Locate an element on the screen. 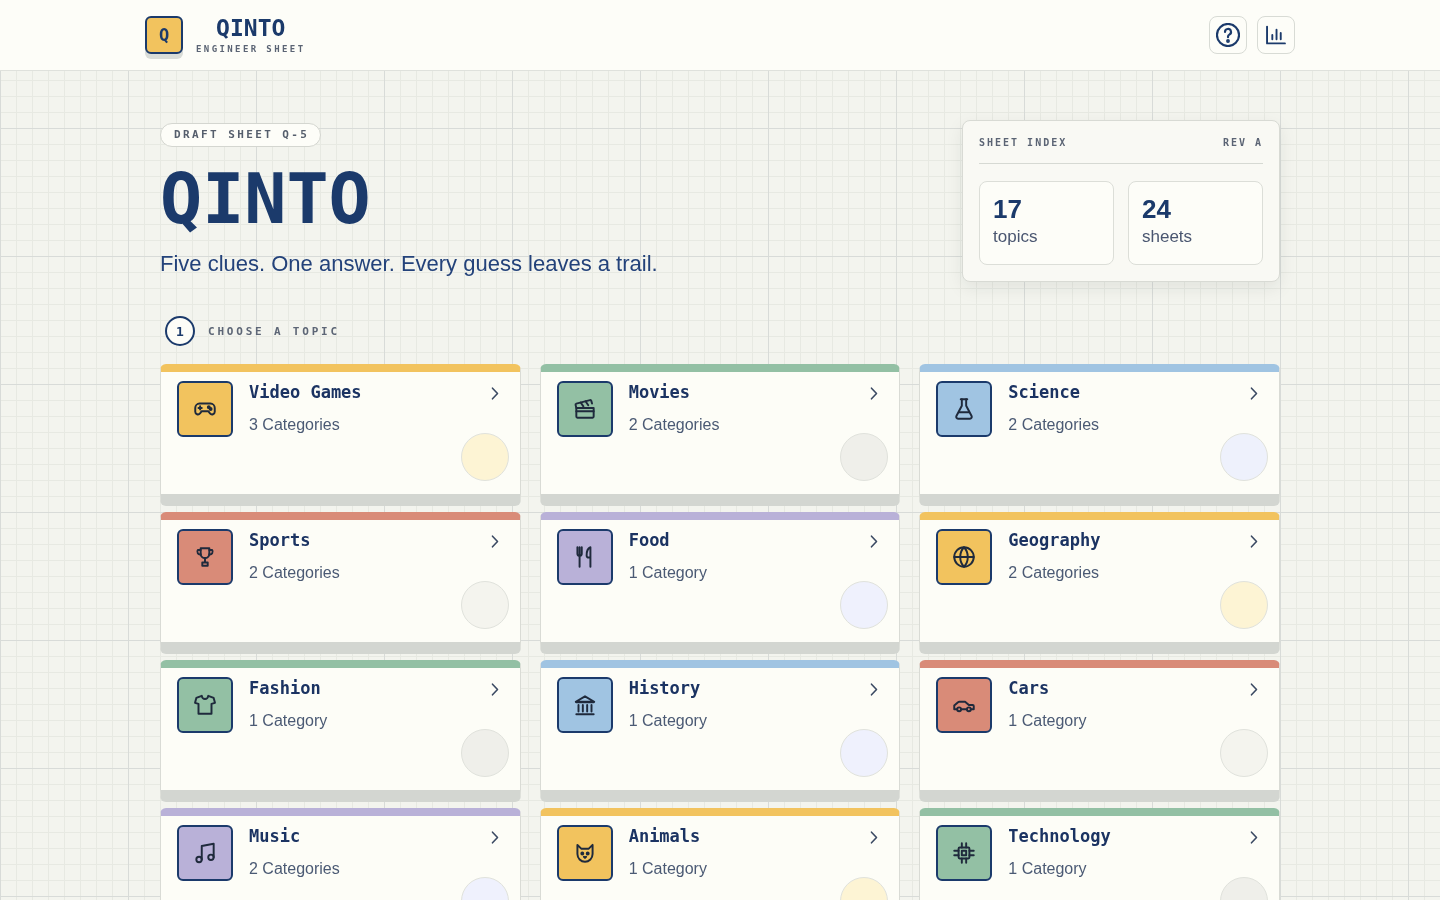 The width and height of the screenshot is (1440, 900). topic-card: Video Games 3 Categories is located at coordinates (340, 435).